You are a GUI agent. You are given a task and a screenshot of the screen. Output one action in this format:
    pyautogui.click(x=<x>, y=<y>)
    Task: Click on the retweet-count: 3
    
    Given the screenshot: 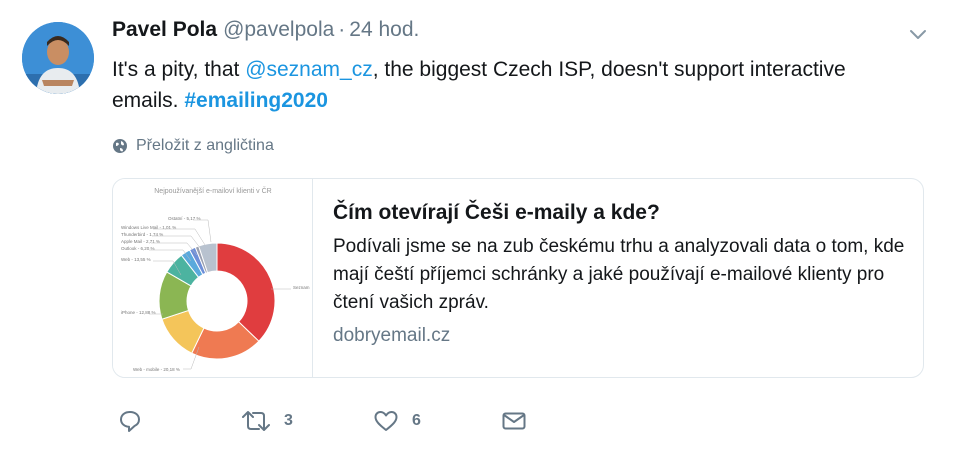 What is the action you would take?
    pyautogui.click(x=288, y=420)
    